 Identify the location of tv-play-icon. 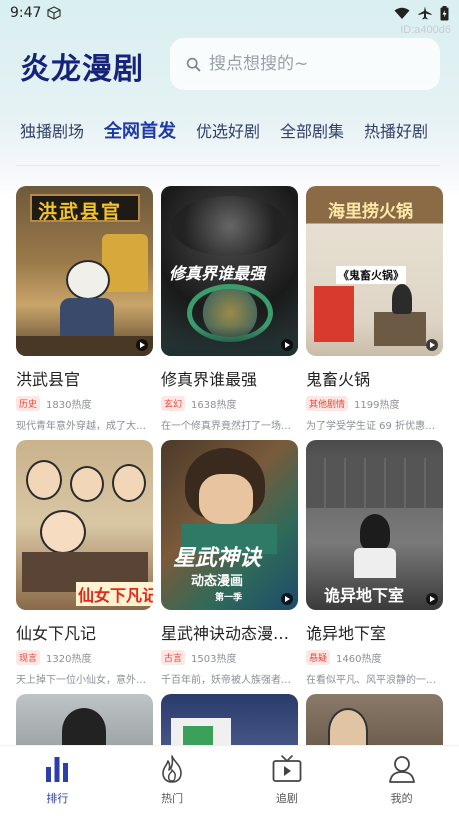
(287, 768).